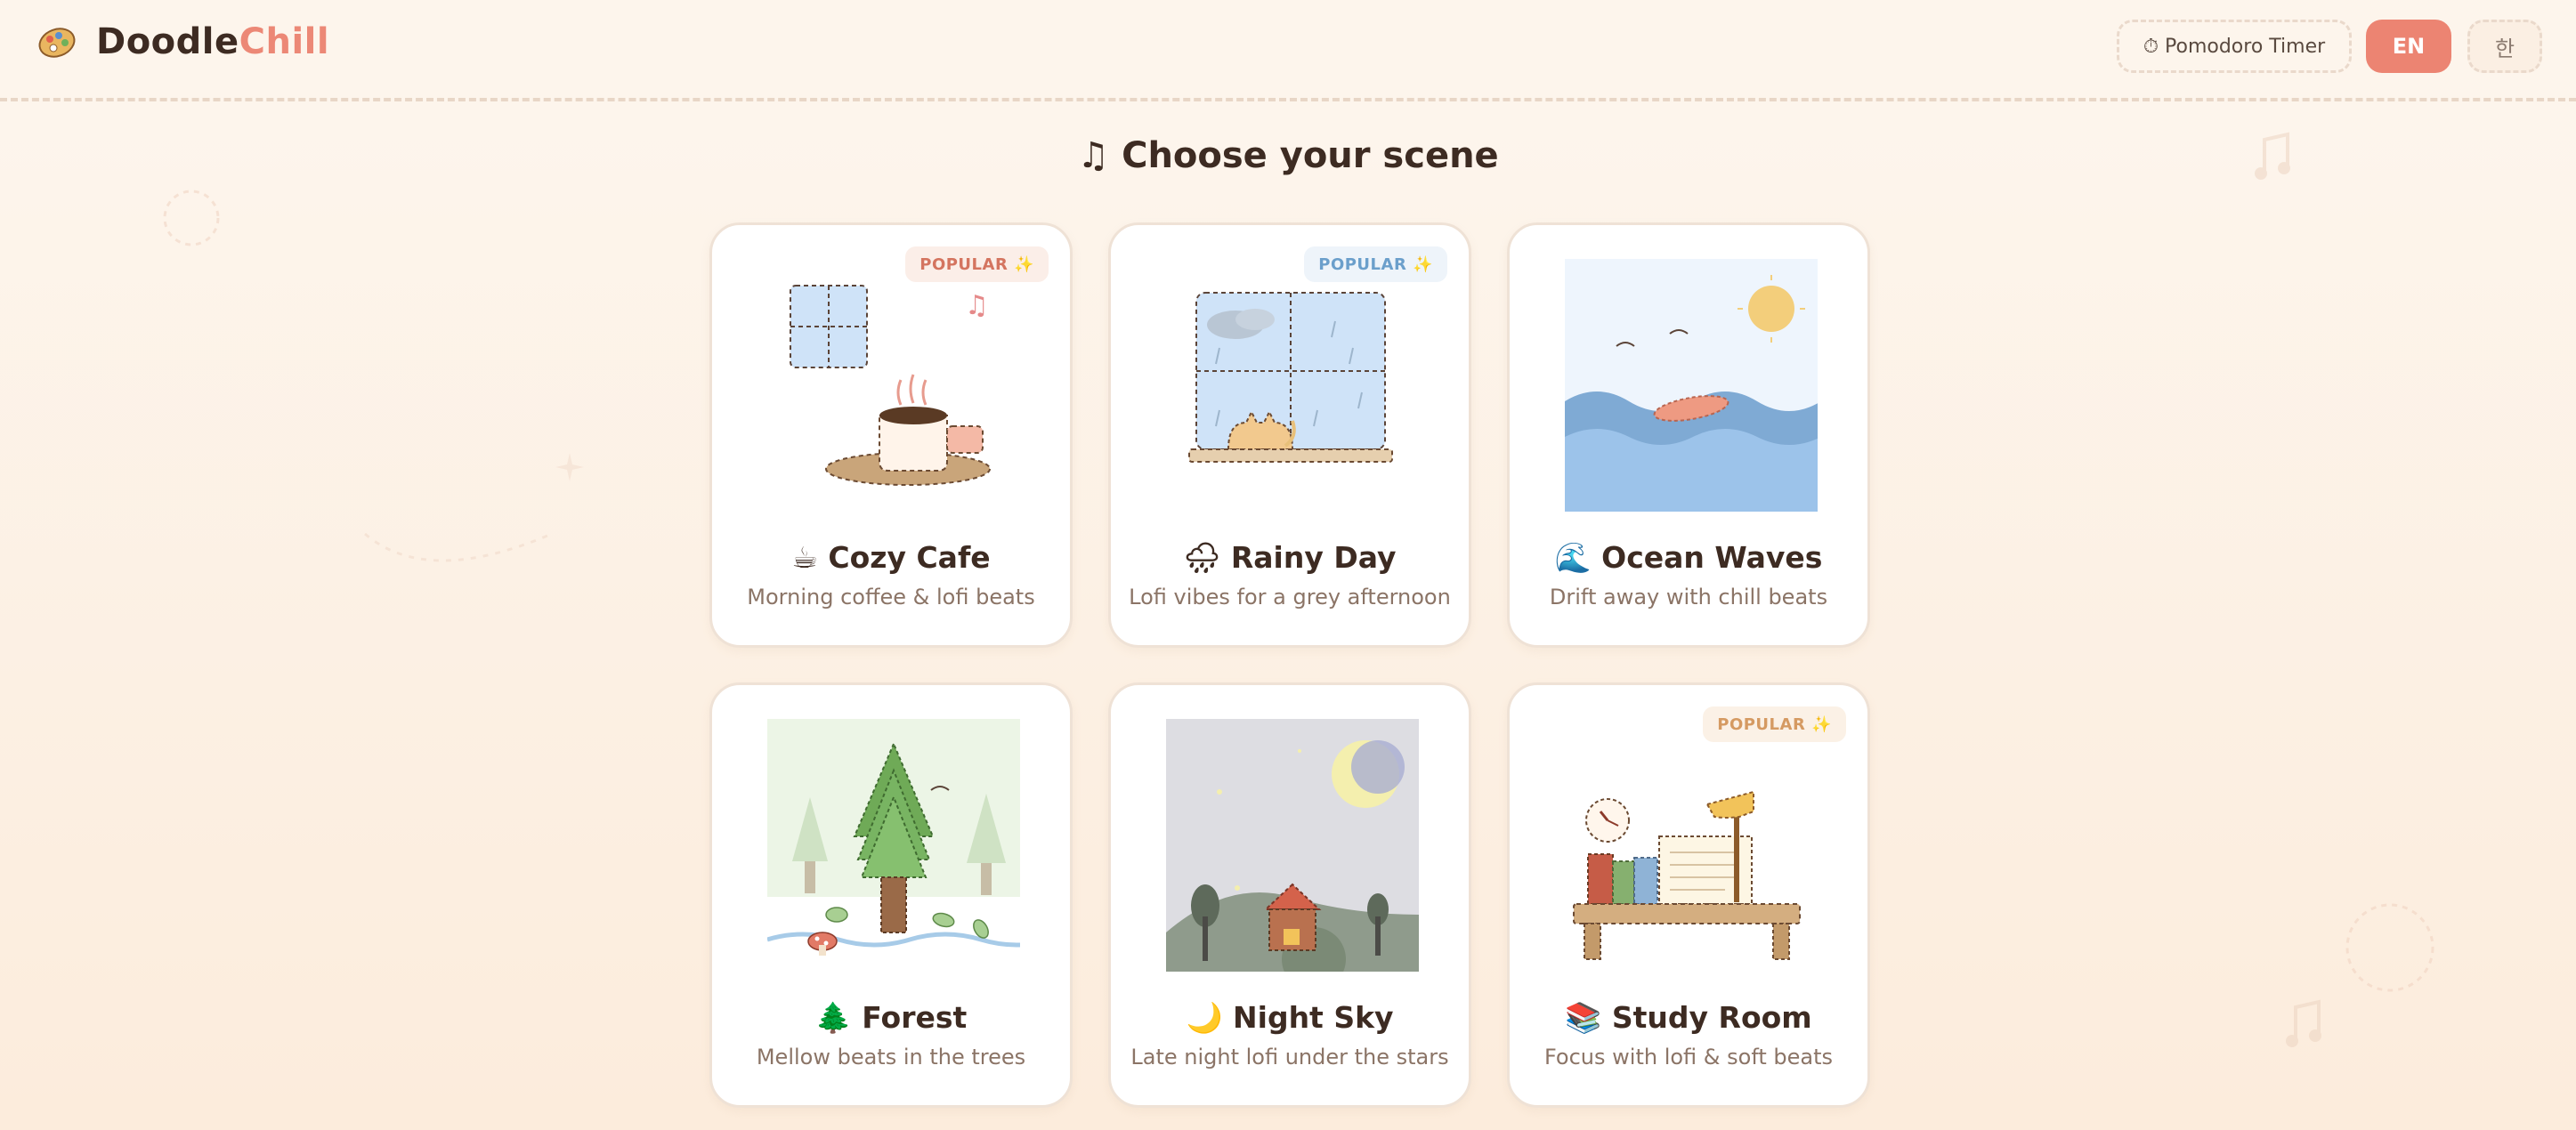 Image resolution: width=2576 pixels, height=1130 pixels. What do you see at coordinates (459, 547) in the screenshot?
I see `decorative-dashed-curve` at bounding box center [459, 547].